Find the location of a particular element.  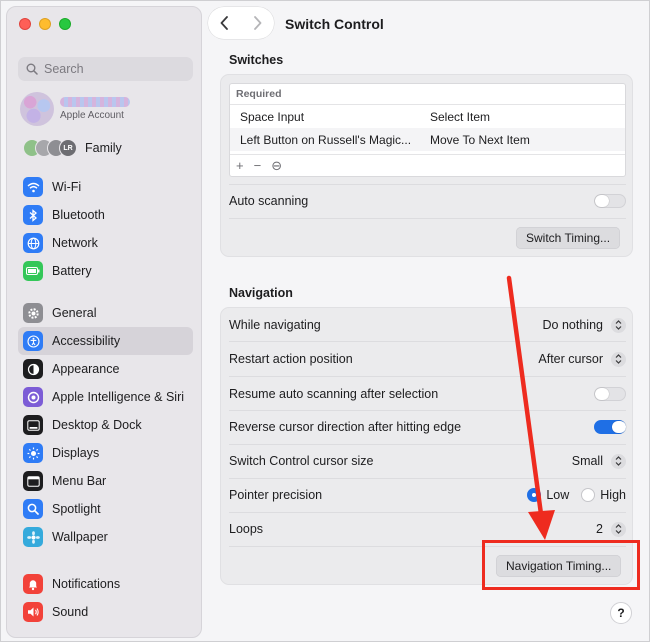

history-nav is located at coordinates (241, 23).